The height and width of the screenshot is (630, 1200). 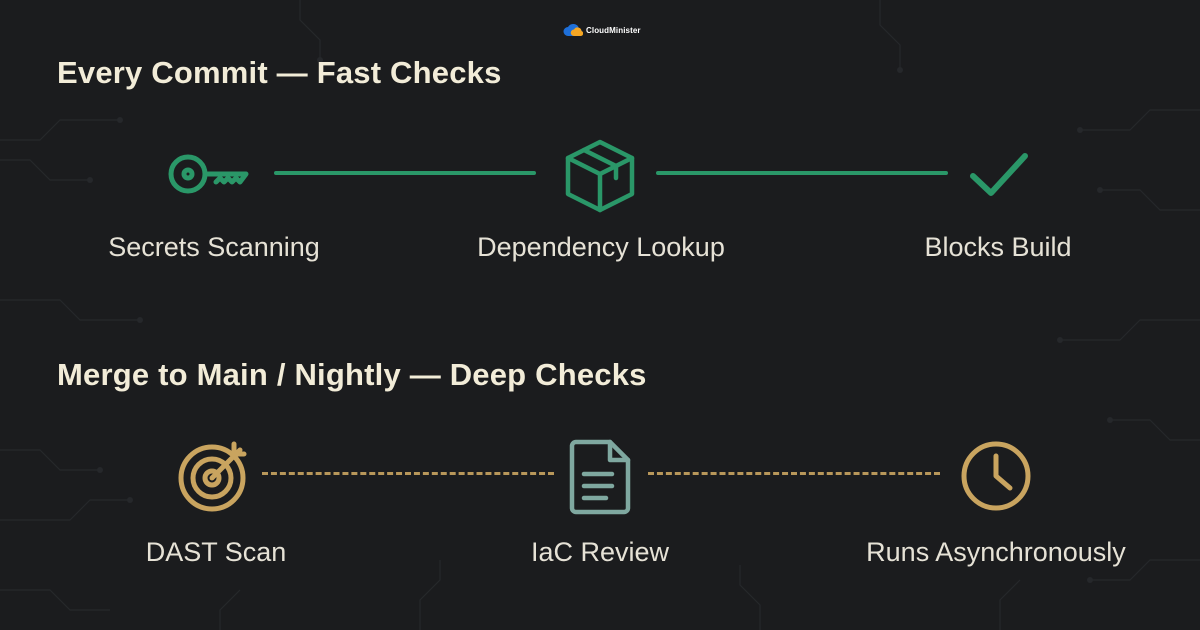 What do you see at coordinates (601, 247) in the screenshot?
I see `step-label-dependency-lookup: Dependency Lookup` at bounding box center [601, 247].